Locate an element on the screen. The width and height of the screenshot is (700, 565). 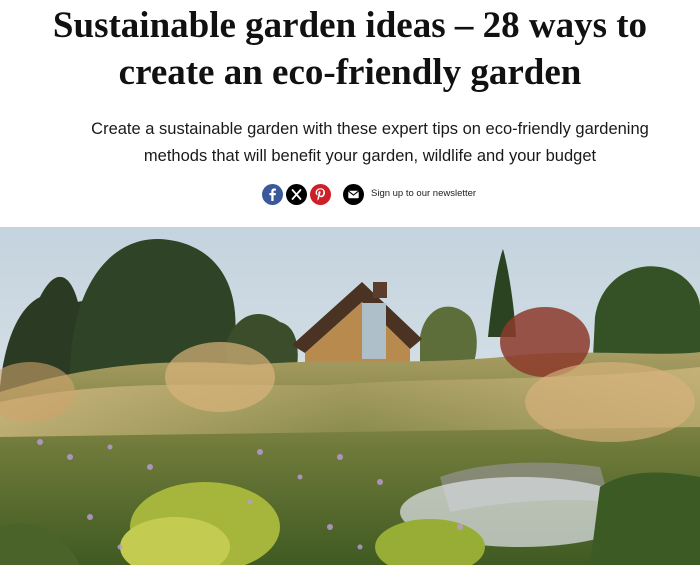
facebook-share-button is located at coordinates (272, 194).